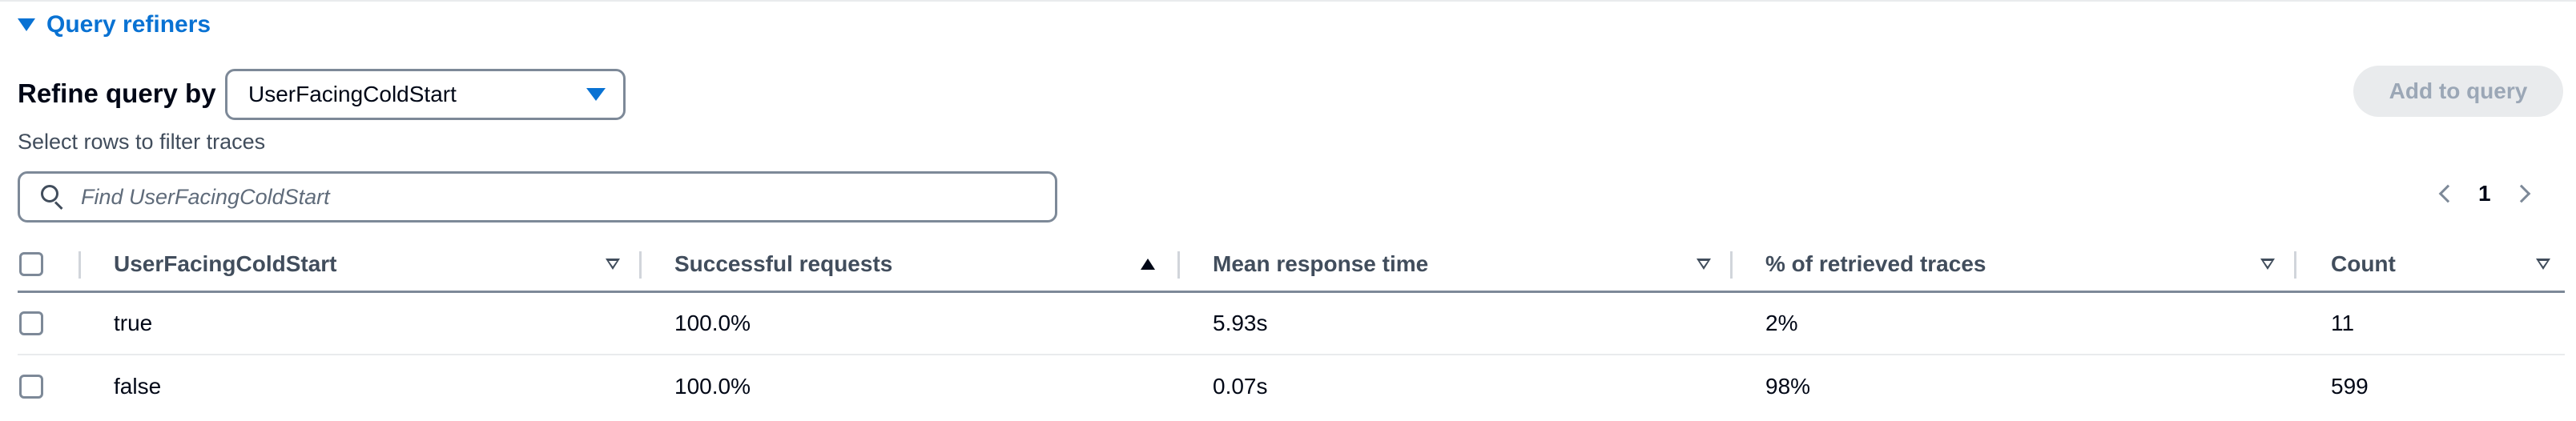 Image resolution: width=2576 pixels, height=421 pixels. What do you see at coordinates (1288, 1) in the screenshot?
I see `top-divider` at bounding box center [1288, 1].